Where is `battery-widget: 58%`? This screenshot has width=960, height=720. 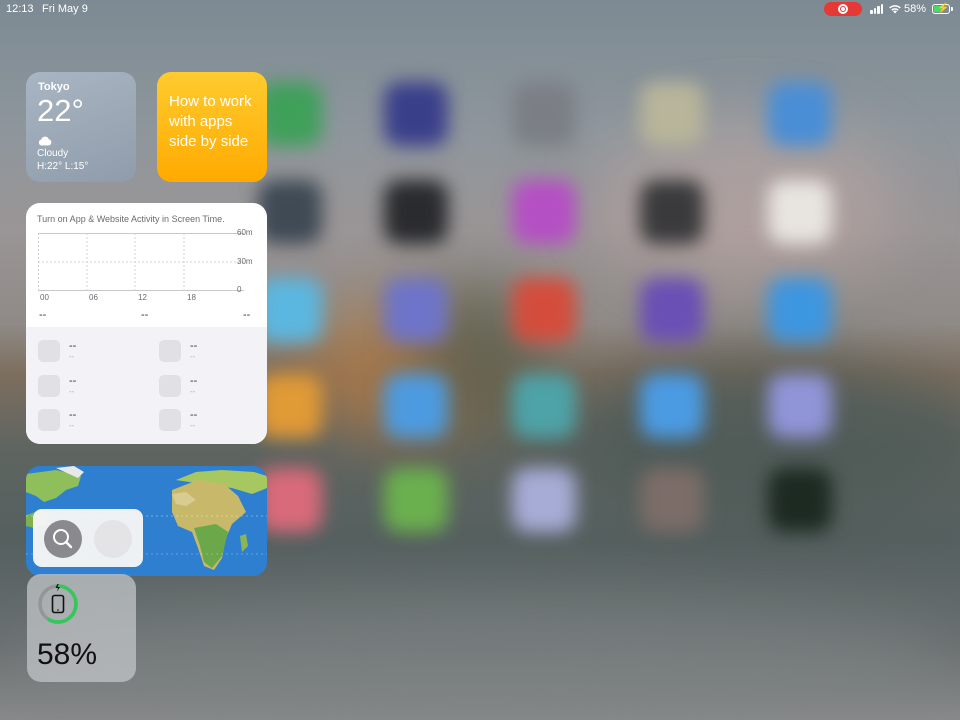 battery-widget: 58% is located at coordinates (81, 628).